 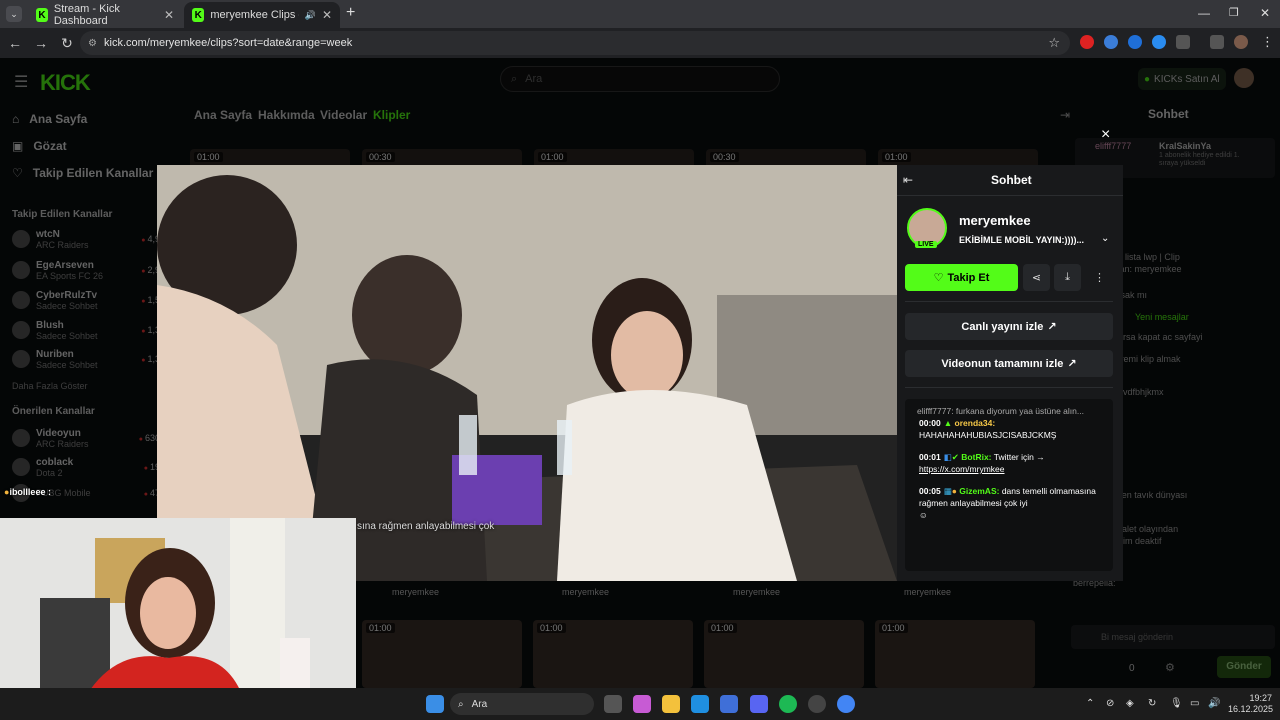 I want to click on file-explorer-icon, so click(x=671, y=704).